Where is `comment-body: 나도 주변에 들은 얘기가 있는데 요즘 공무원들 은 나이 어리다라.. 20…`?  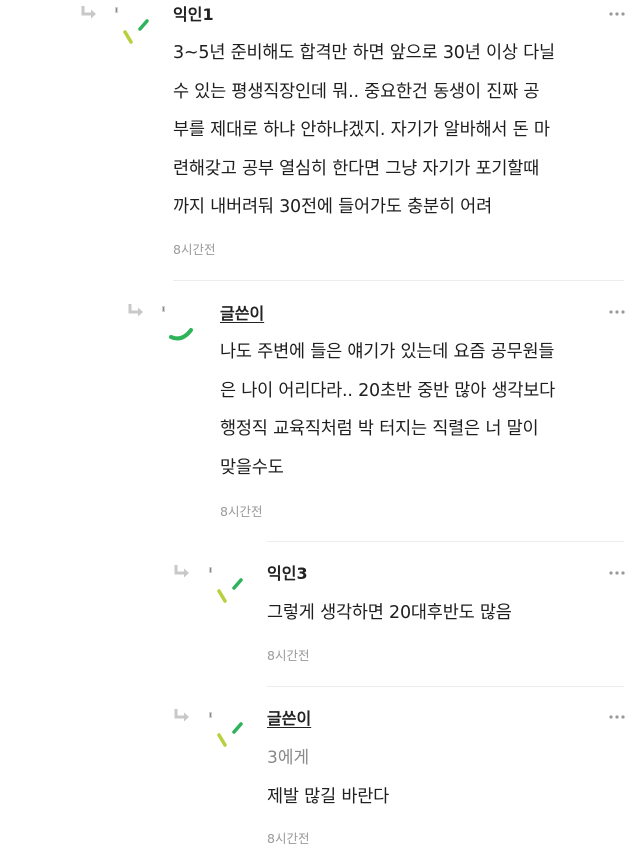 comment-body: 나도 주변에 들은 얘기가 있는데 요즘 공무원들 은 나이 어리다라.. 20… is located at coordinates (388, 410).